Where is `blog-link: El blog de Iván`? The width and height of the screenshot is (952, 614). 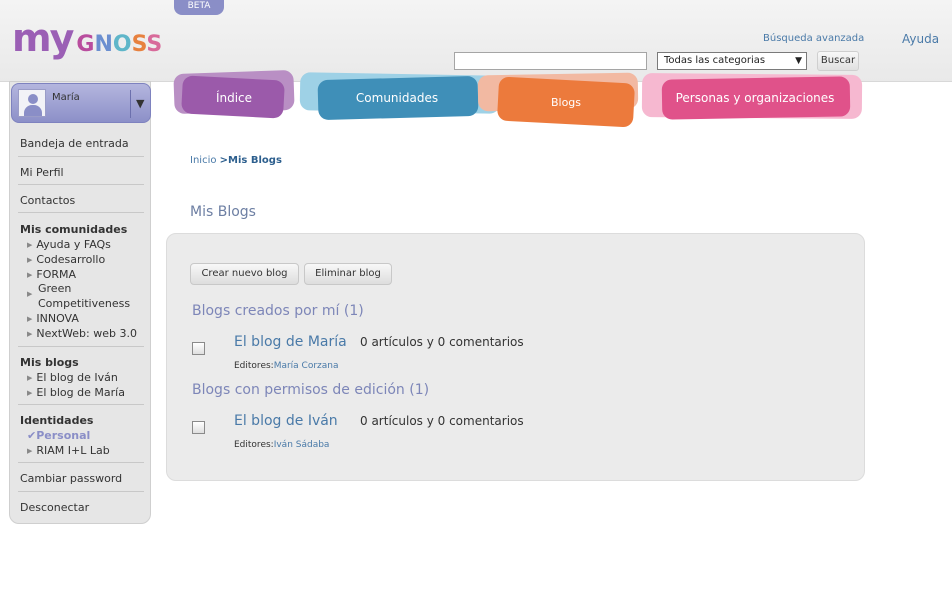
blog-link: El blog de Iván is located at coordinates (286, 421).